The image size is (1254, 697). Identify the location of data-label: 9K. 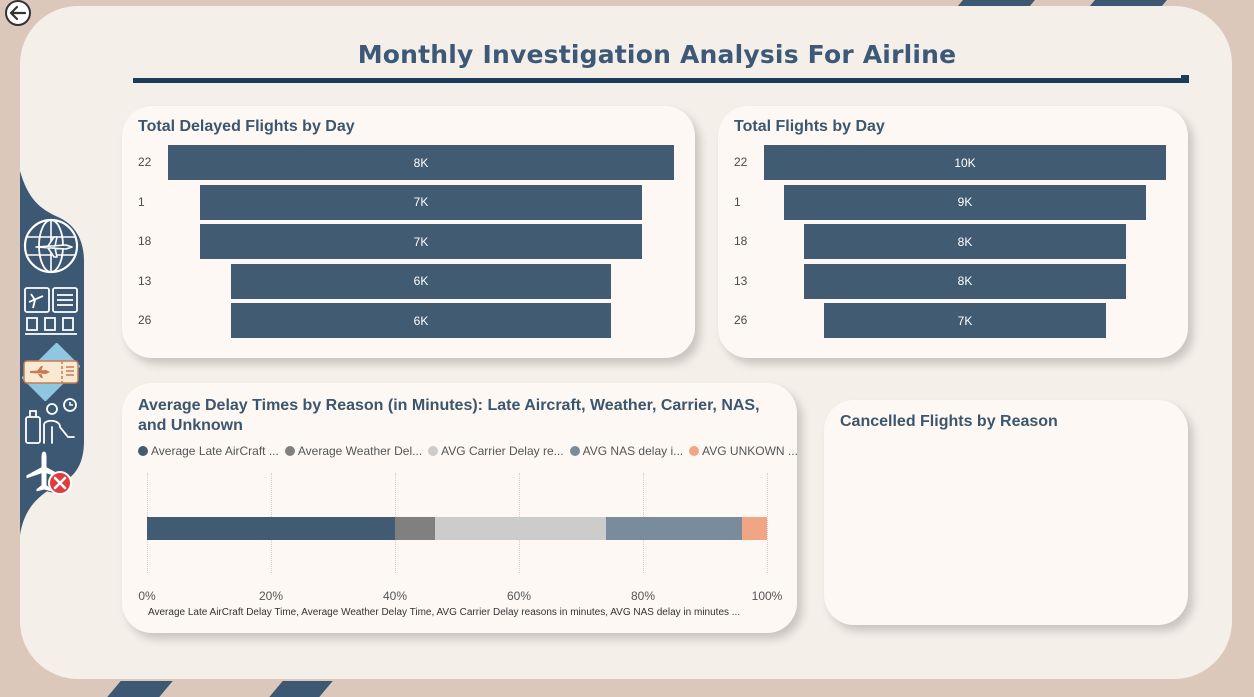
(965, 202).